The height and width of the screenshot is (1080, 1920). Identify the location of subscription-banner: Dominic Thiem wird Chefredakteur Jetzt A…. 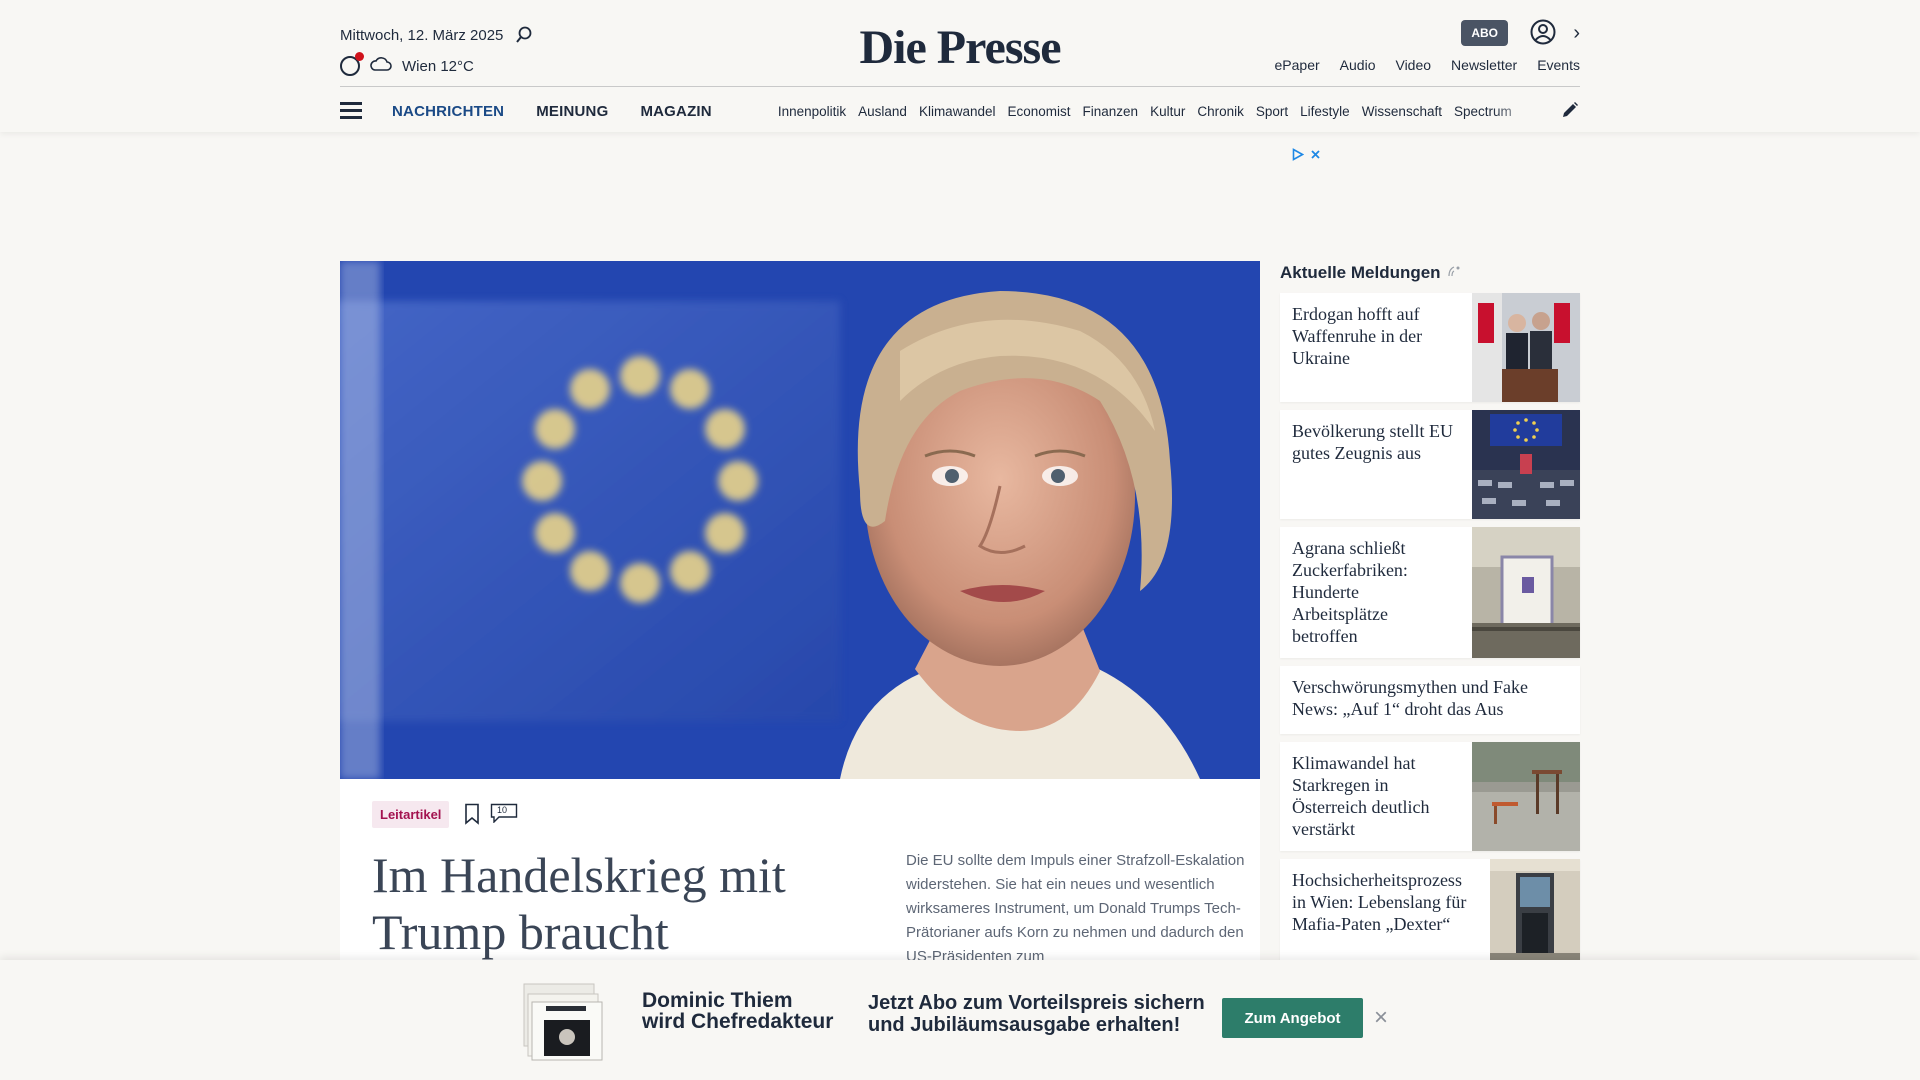
(960, 1020).